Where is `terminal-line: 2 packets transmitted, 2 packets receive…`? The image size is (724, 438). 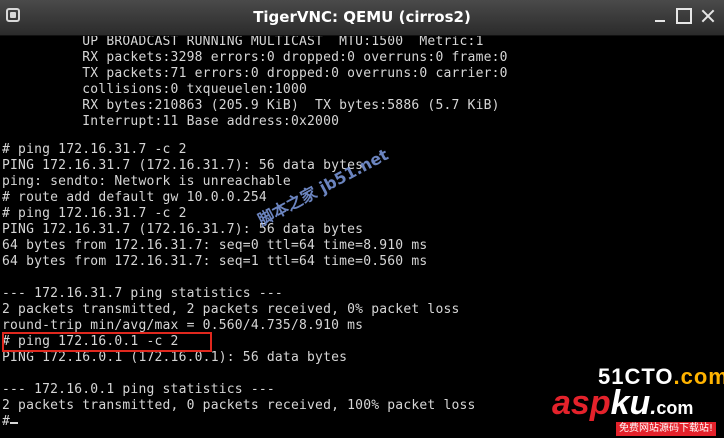 terminal-line: 2 packets transmitted, 2 packets receive… is located at coordinates (231, 309).